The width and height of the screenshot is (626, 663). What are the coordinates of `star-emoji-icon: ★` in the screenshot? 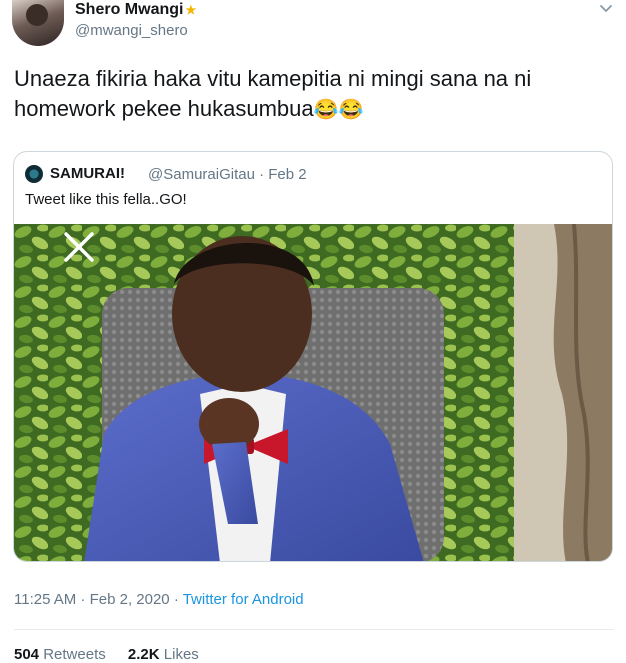 It's located at (191, 10).